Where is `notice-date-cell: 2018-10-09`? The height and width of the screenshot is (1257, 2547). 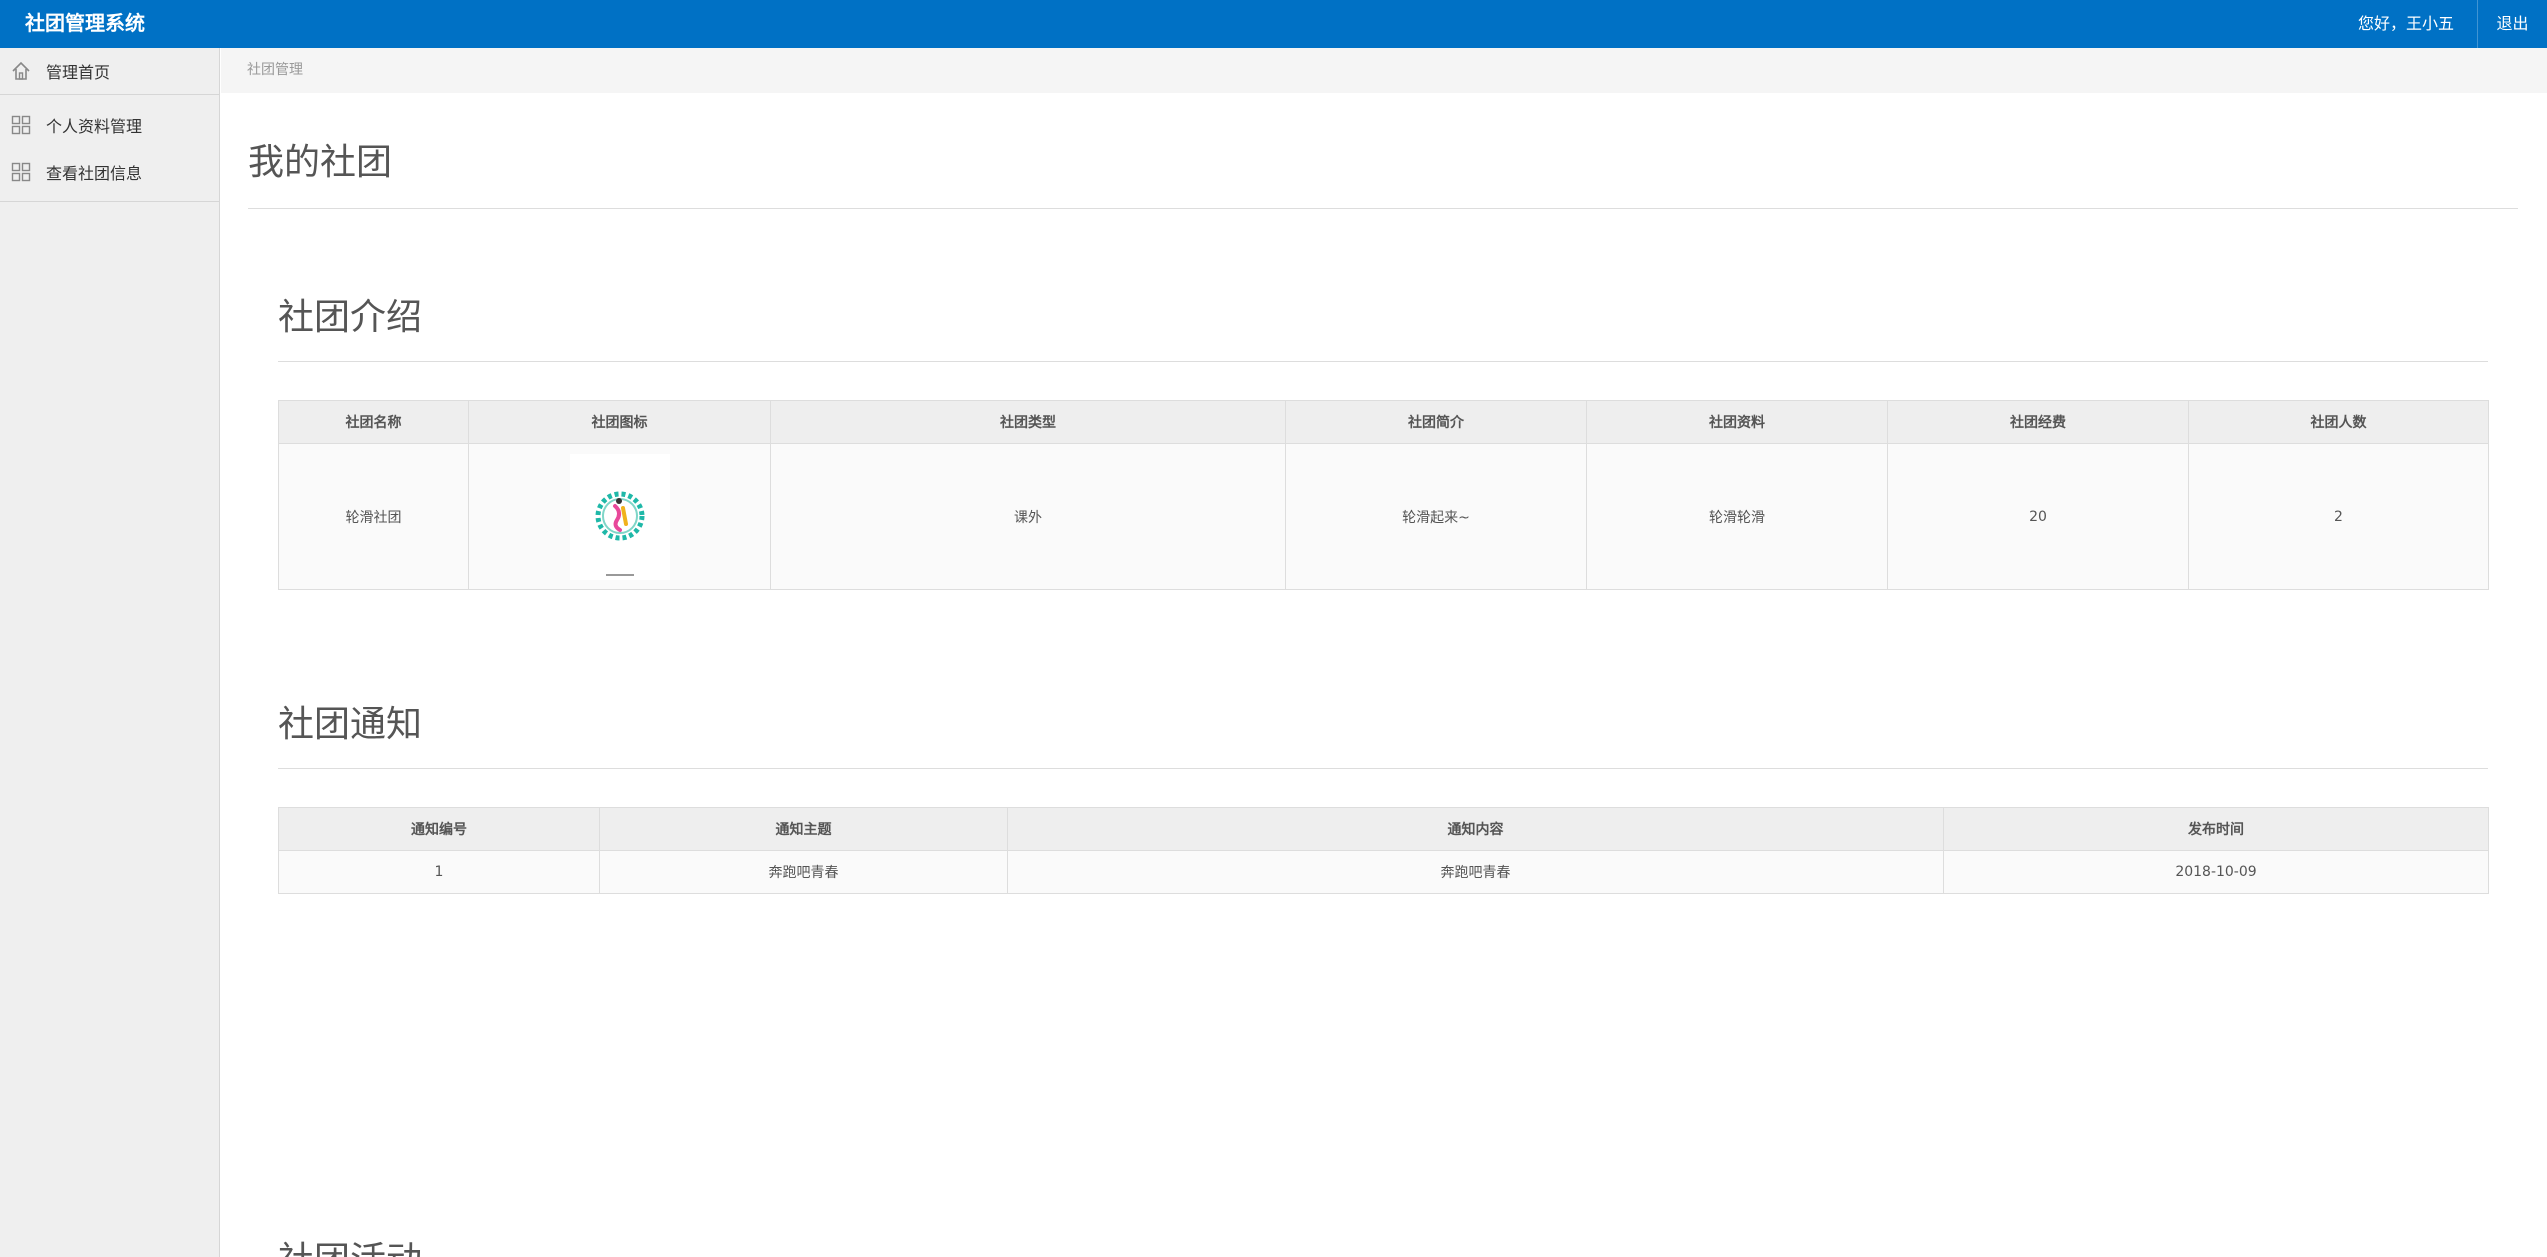 notice-date-cell: 2018-10-09 is located at coordinates (2216, 872).